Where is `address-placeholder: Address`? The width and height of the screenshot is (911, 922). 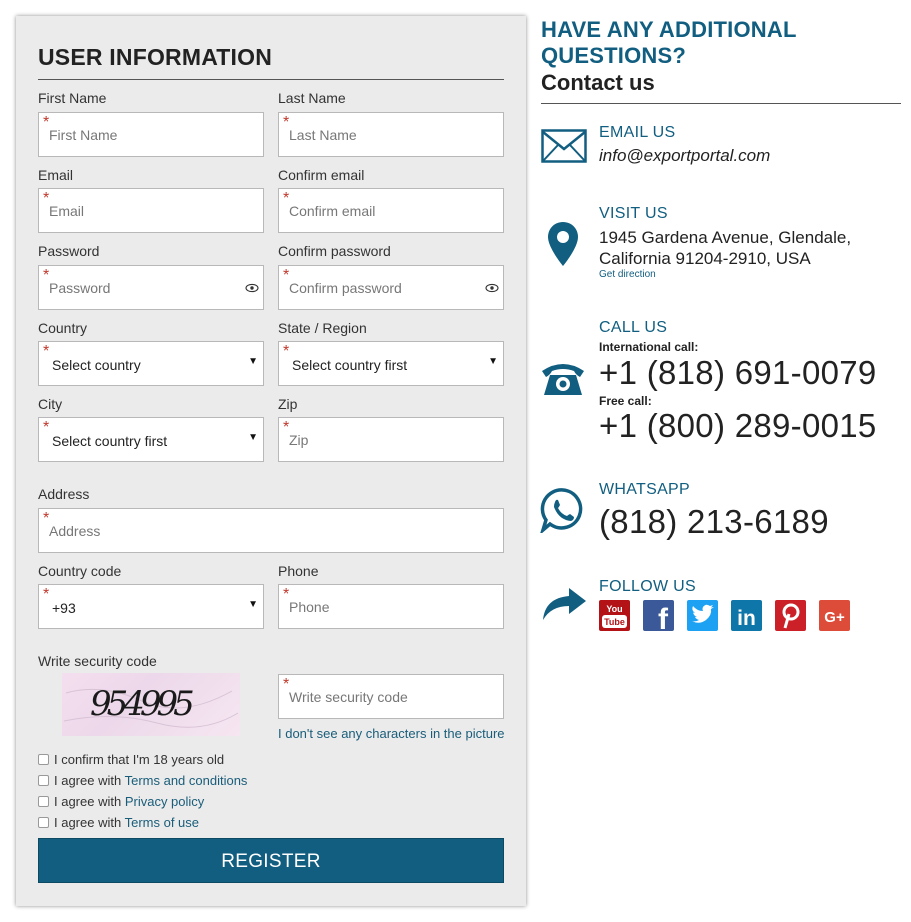
address-placeholder: Address is located at coordinates (75, 531).